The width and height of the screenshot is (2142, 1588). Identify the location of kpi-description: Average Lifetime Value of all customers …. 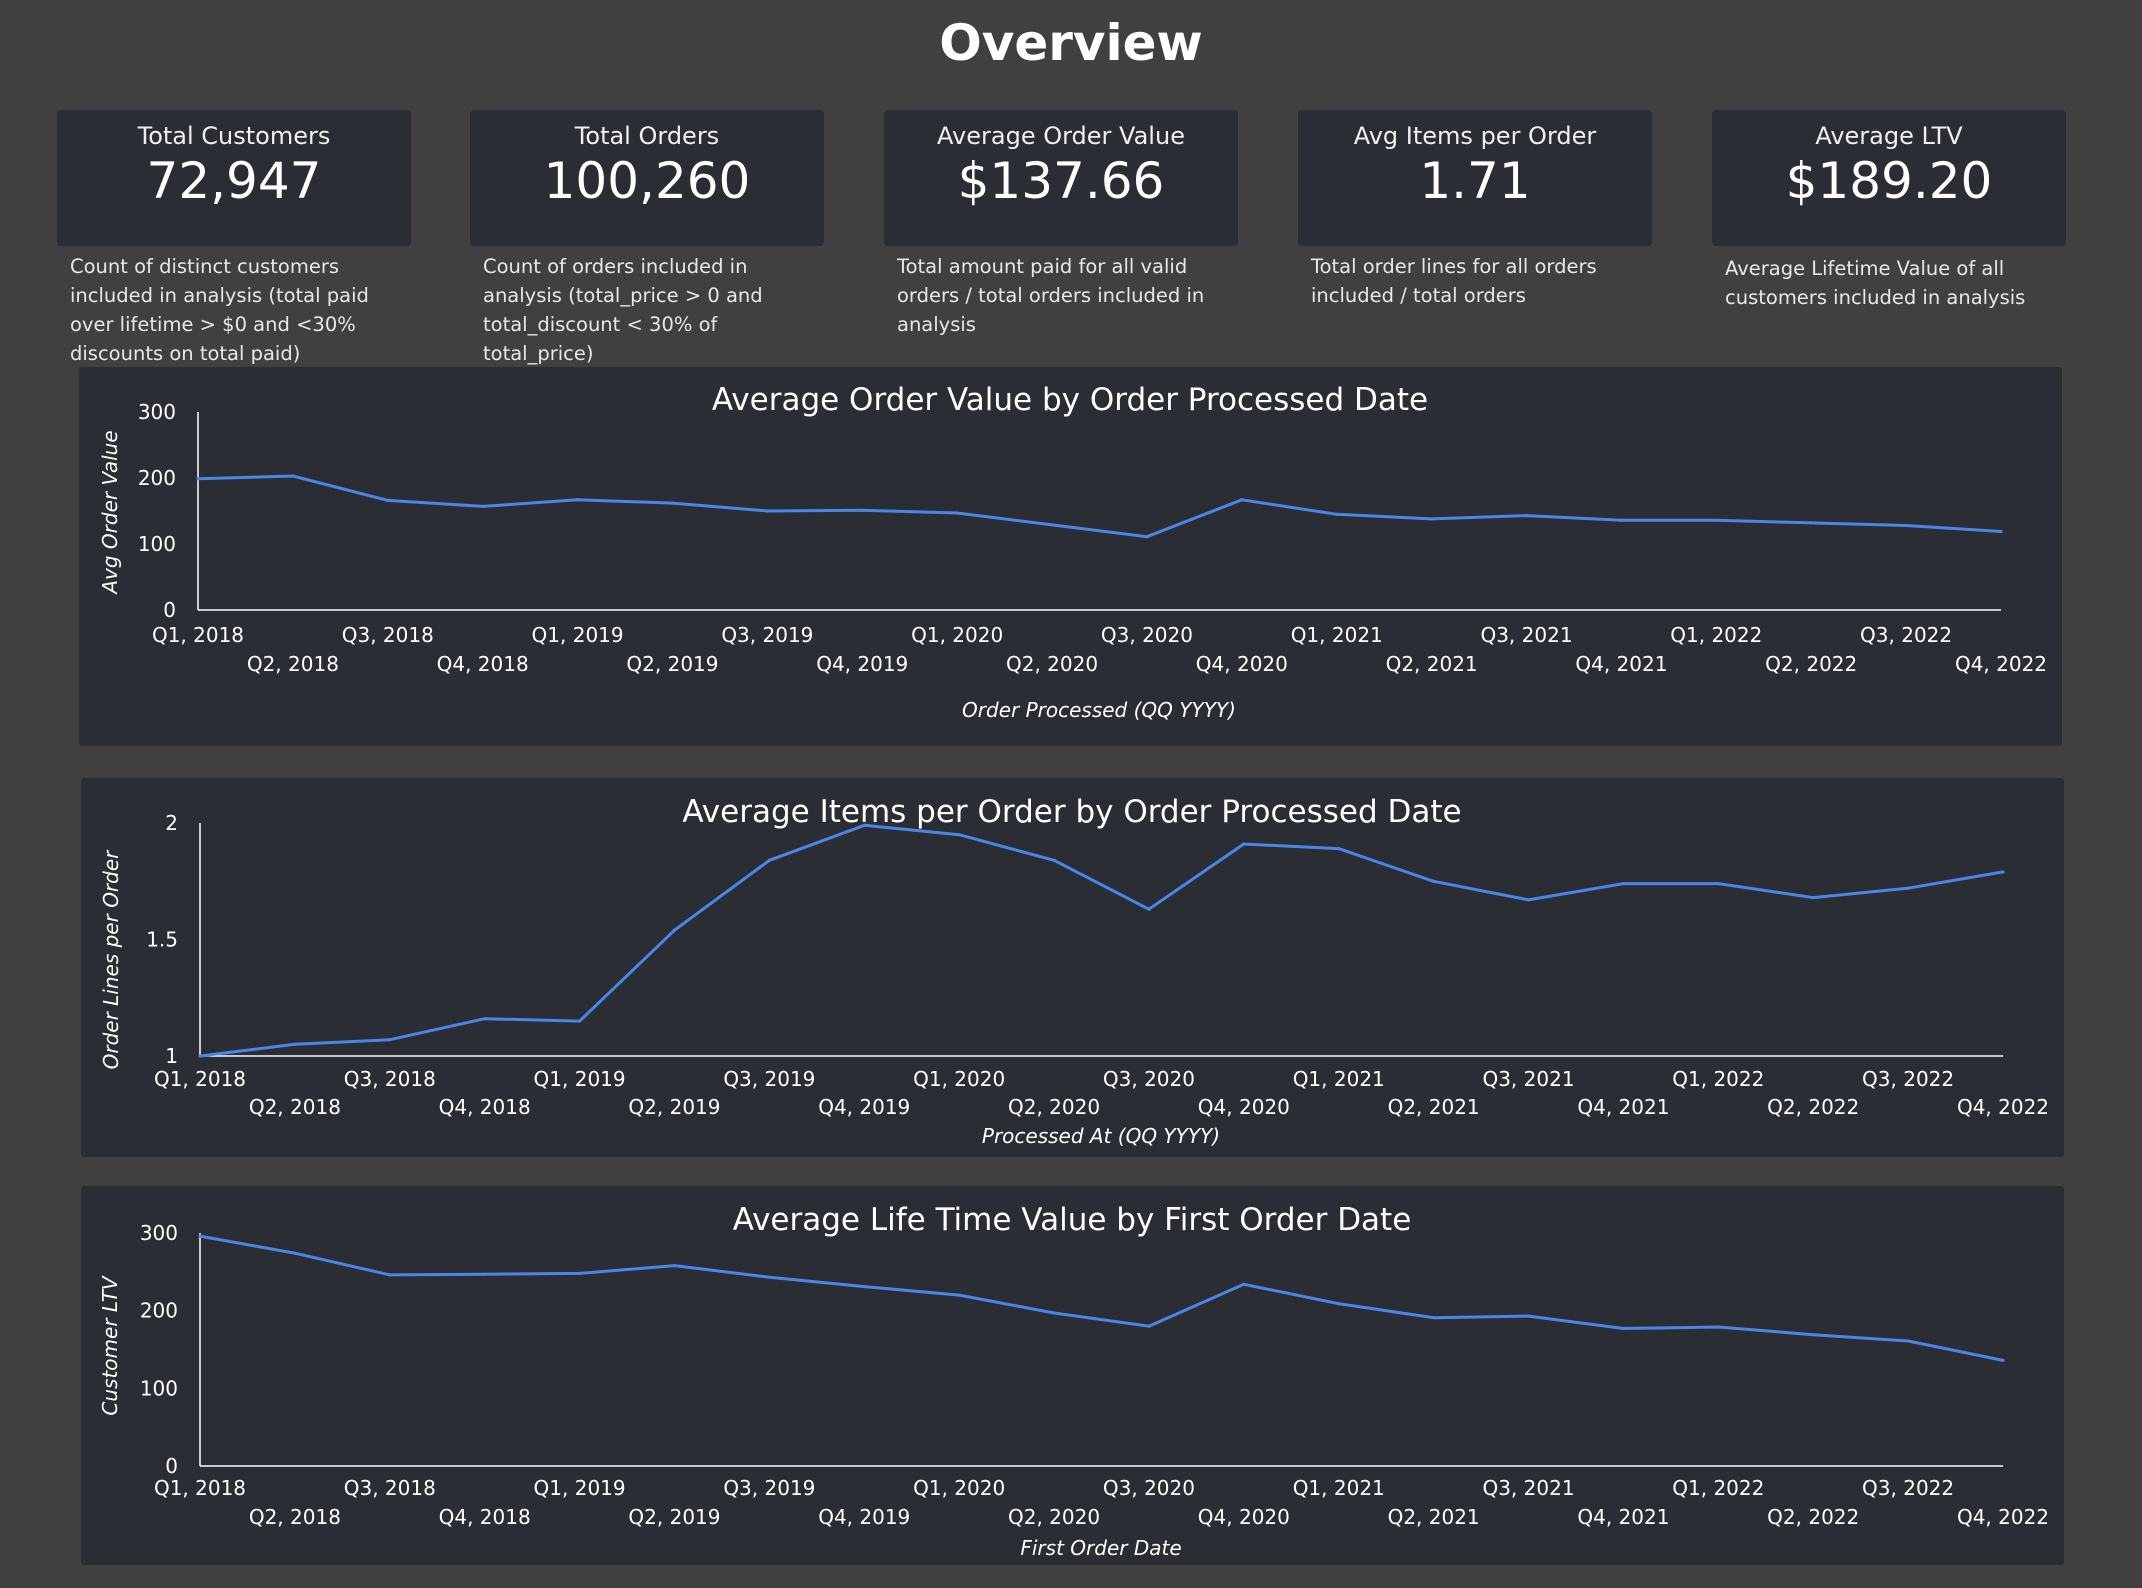
(1875, 283).